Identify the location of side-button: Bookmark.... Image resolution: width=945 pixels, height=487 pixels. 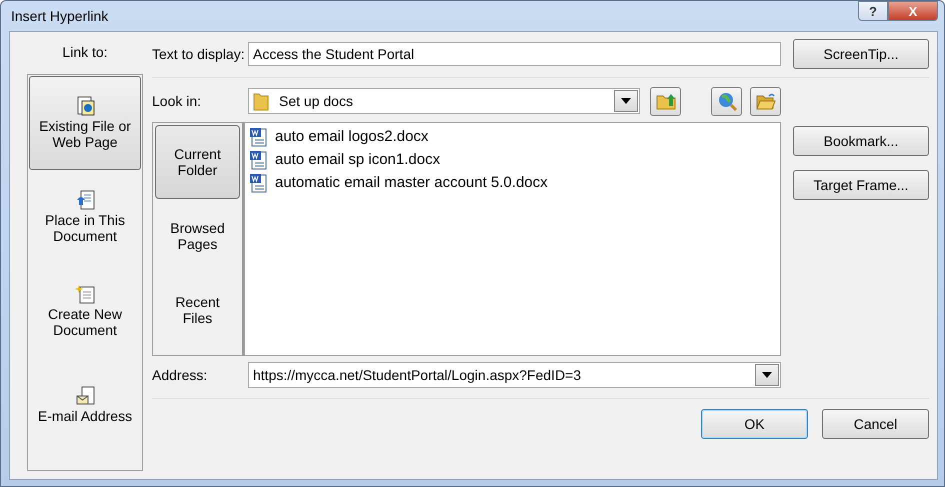
(861, 141).